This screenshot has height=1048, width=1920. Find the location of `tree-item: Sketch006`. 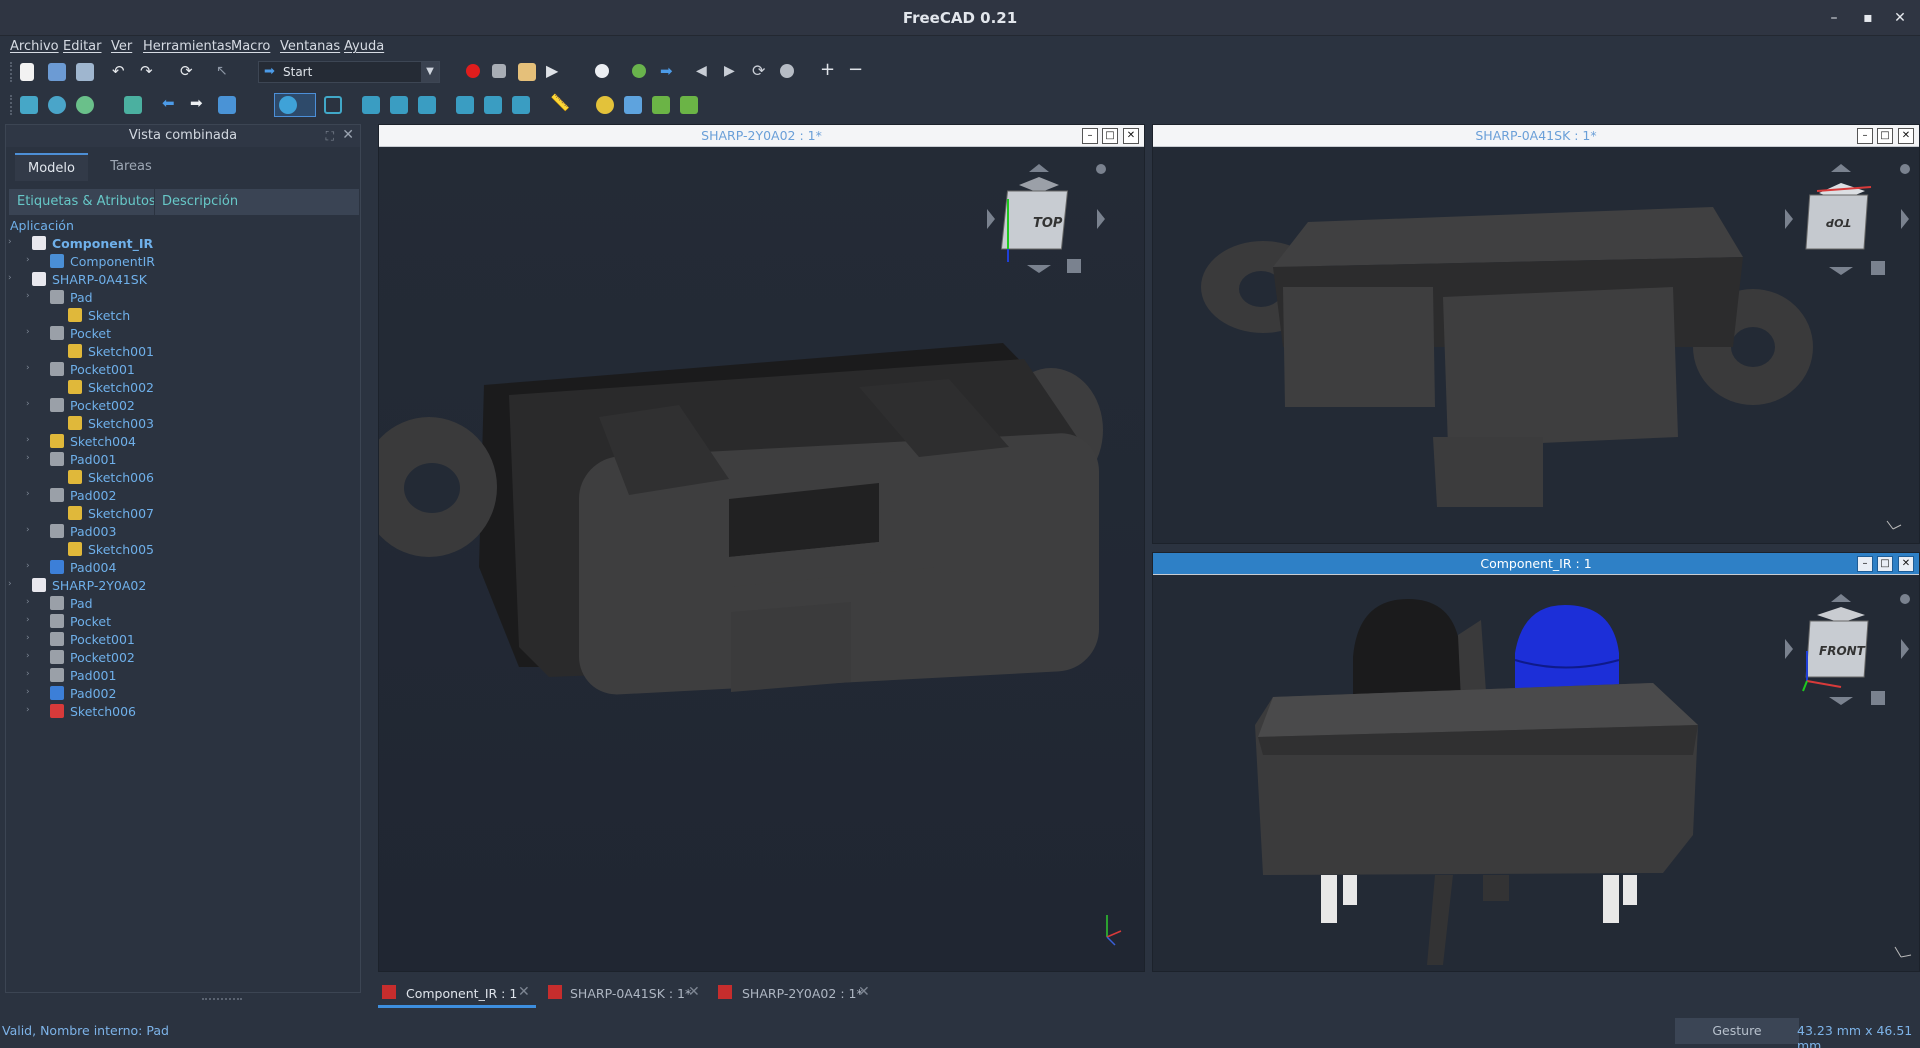

tree-item: Sketch006 is located at coordinates (183, 478).